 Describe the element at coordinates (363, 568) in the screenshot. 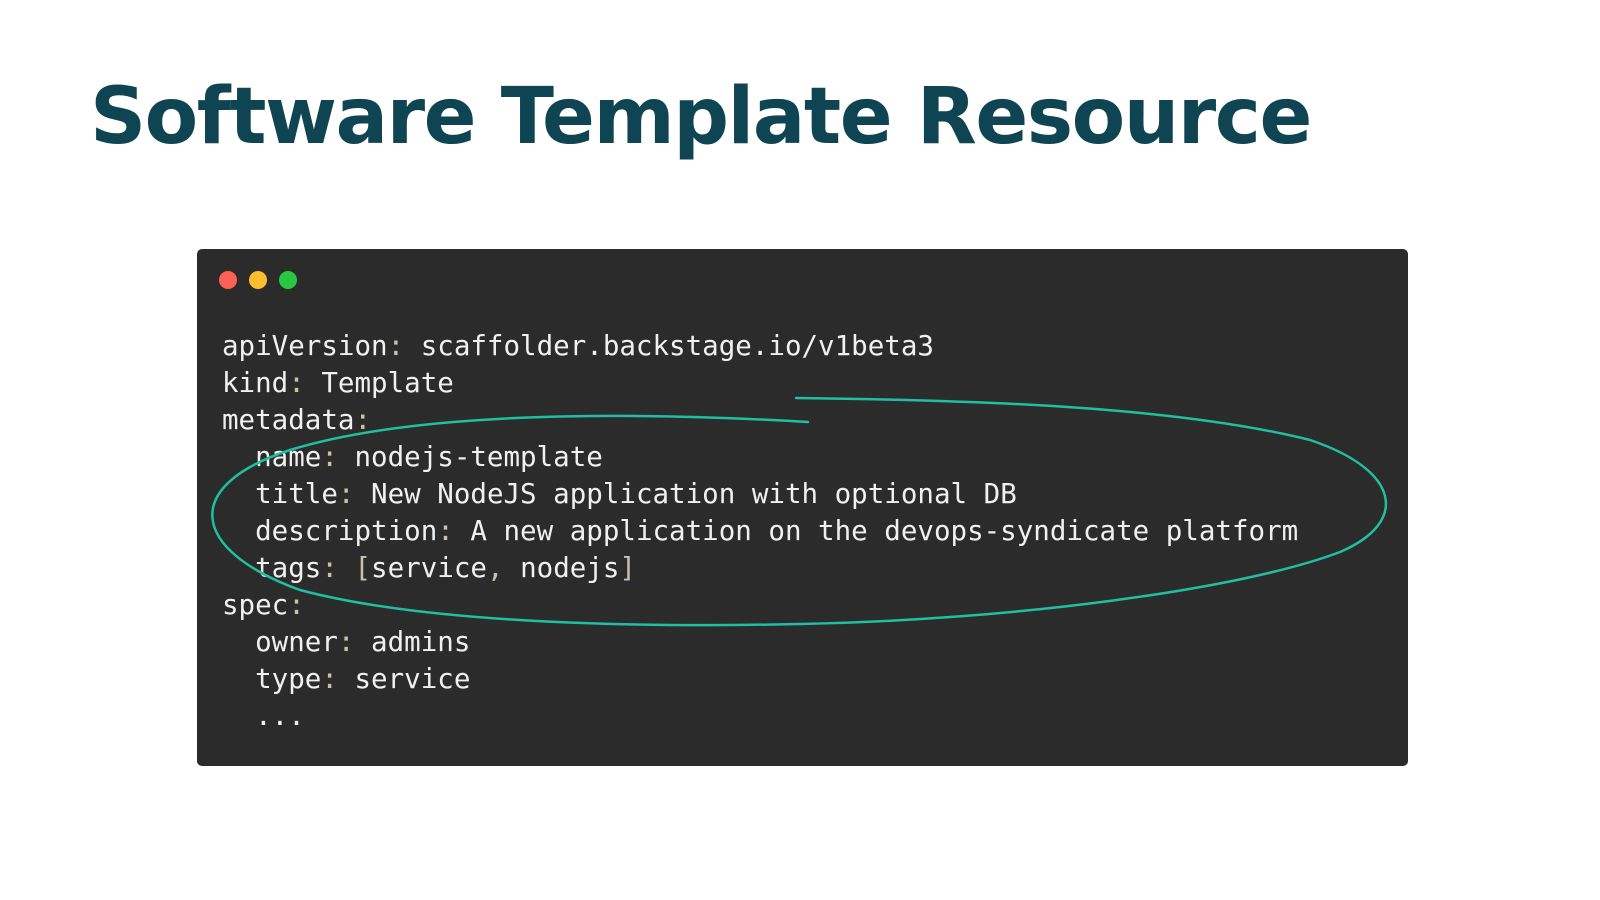

I see `yaml-bracket: [` at that location.